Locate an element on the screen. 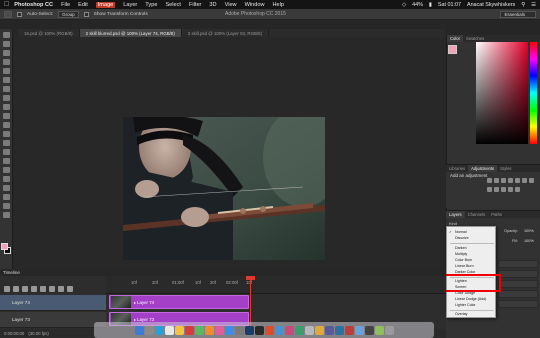 The height and width of the screenshot is (338, 540). blend-darken: Darken is located at coordinates (461, 248).